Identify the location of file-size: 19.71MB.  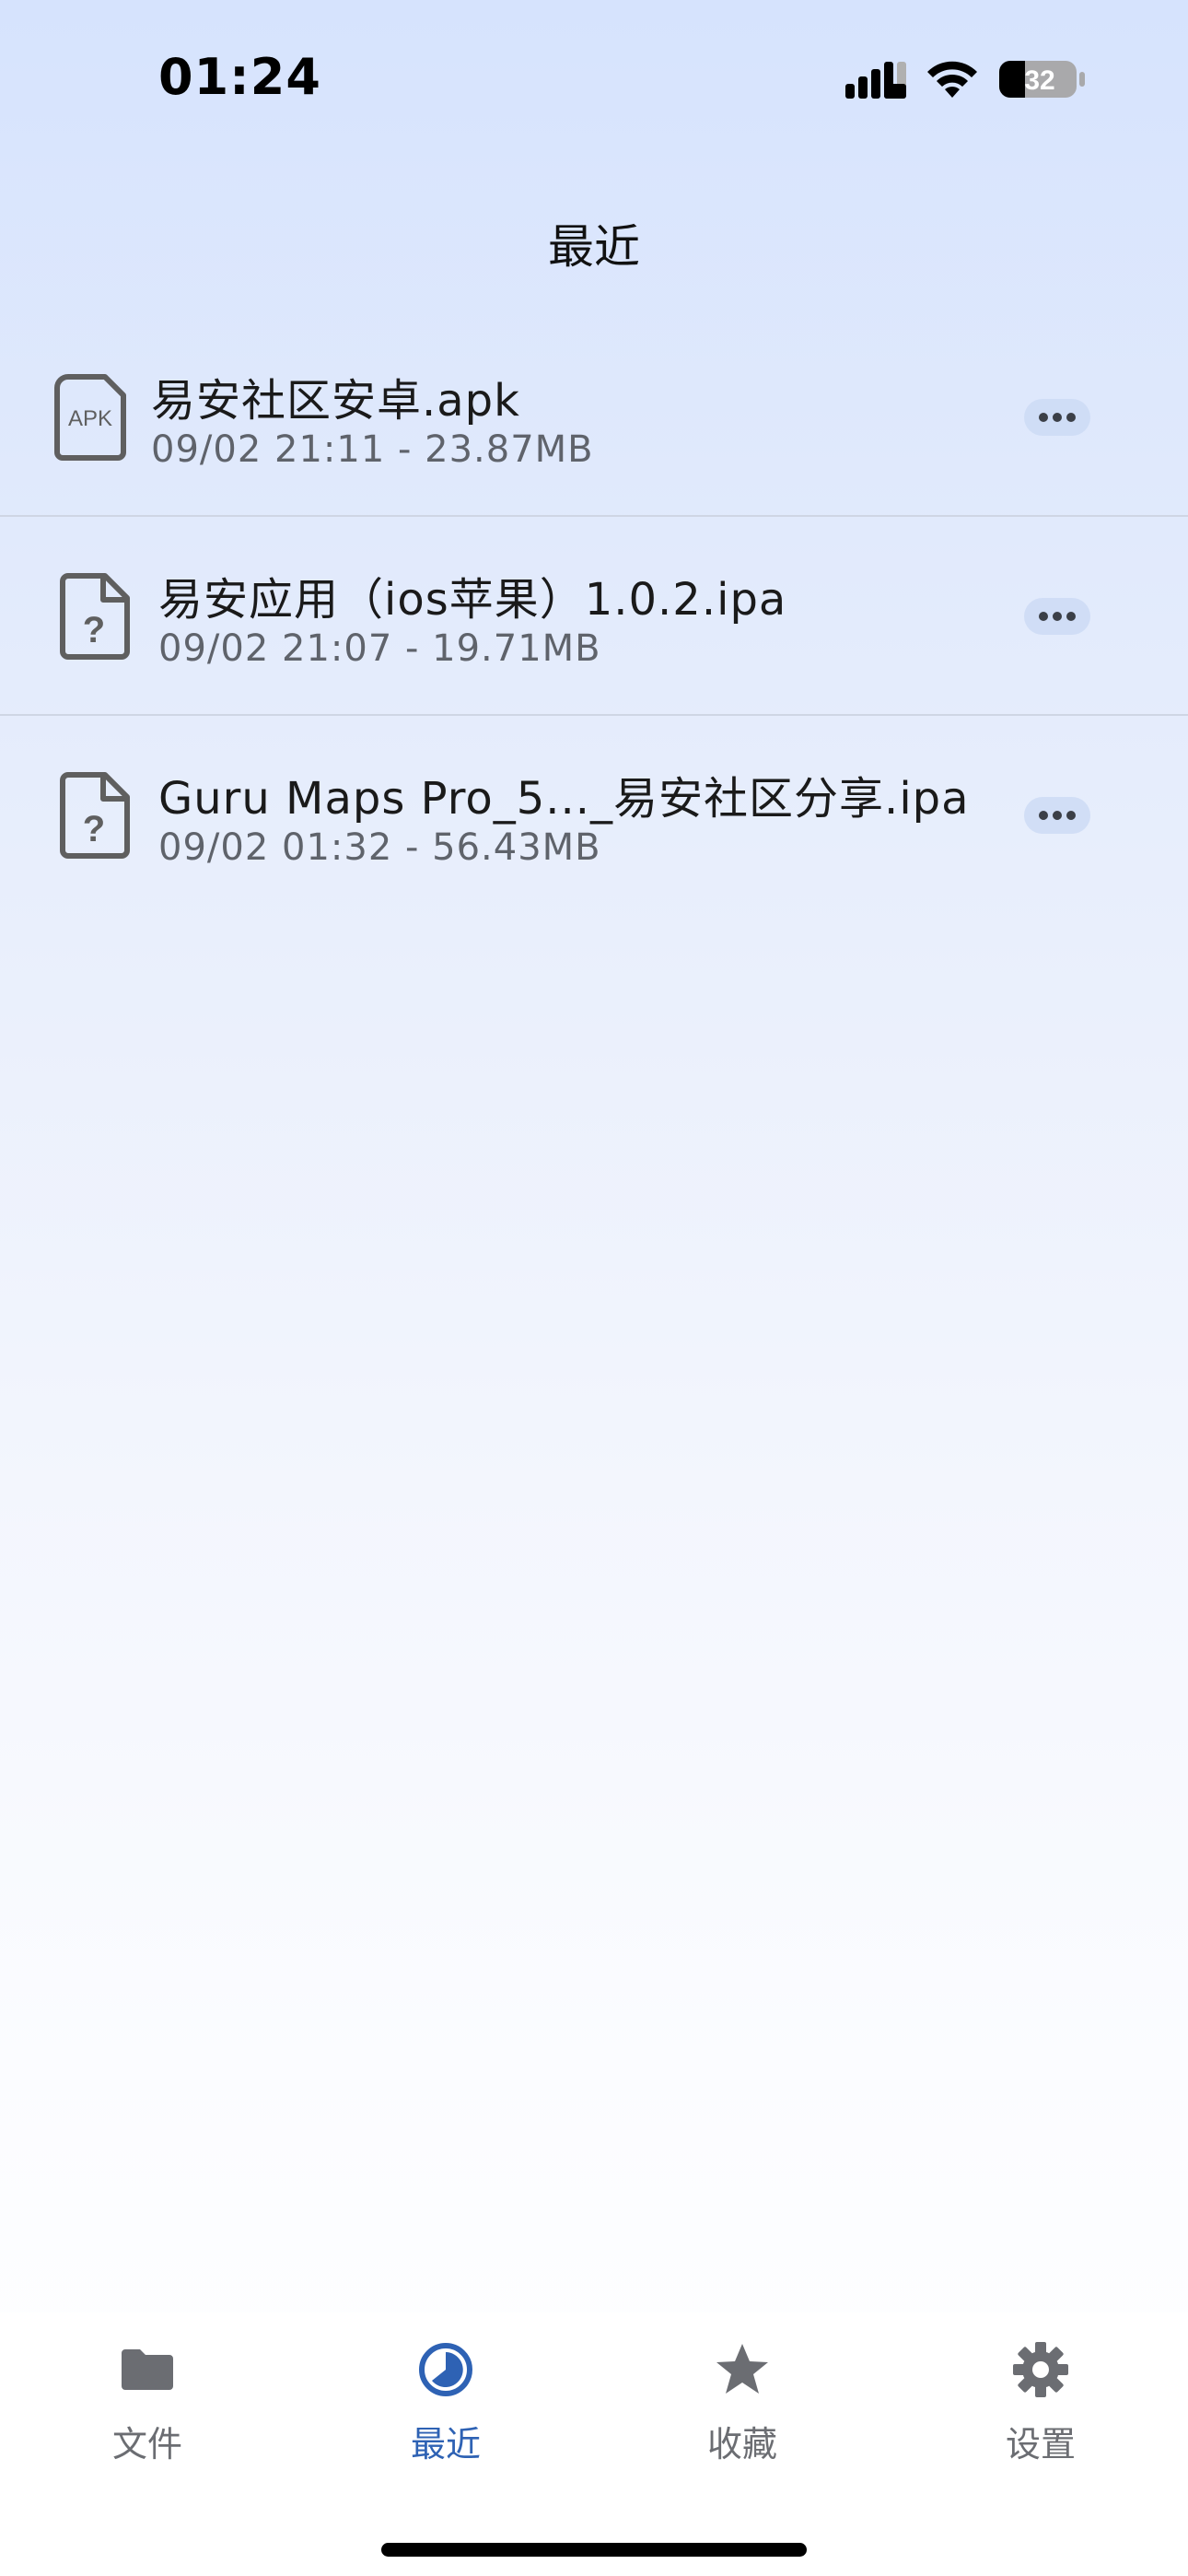
(516, 648).